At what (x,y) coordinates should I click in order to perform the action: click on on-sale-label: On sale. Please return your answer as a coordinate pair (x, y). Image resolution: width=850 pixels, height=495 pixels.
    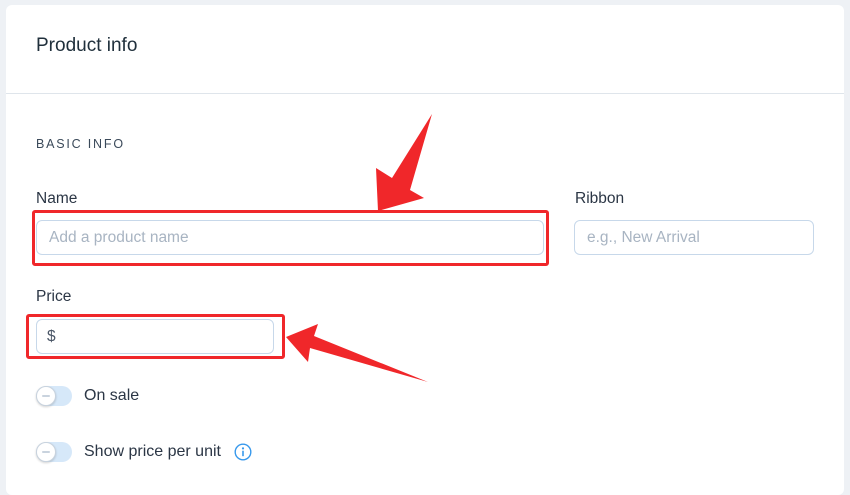
    Looking at the image, I should click on (112, 395).